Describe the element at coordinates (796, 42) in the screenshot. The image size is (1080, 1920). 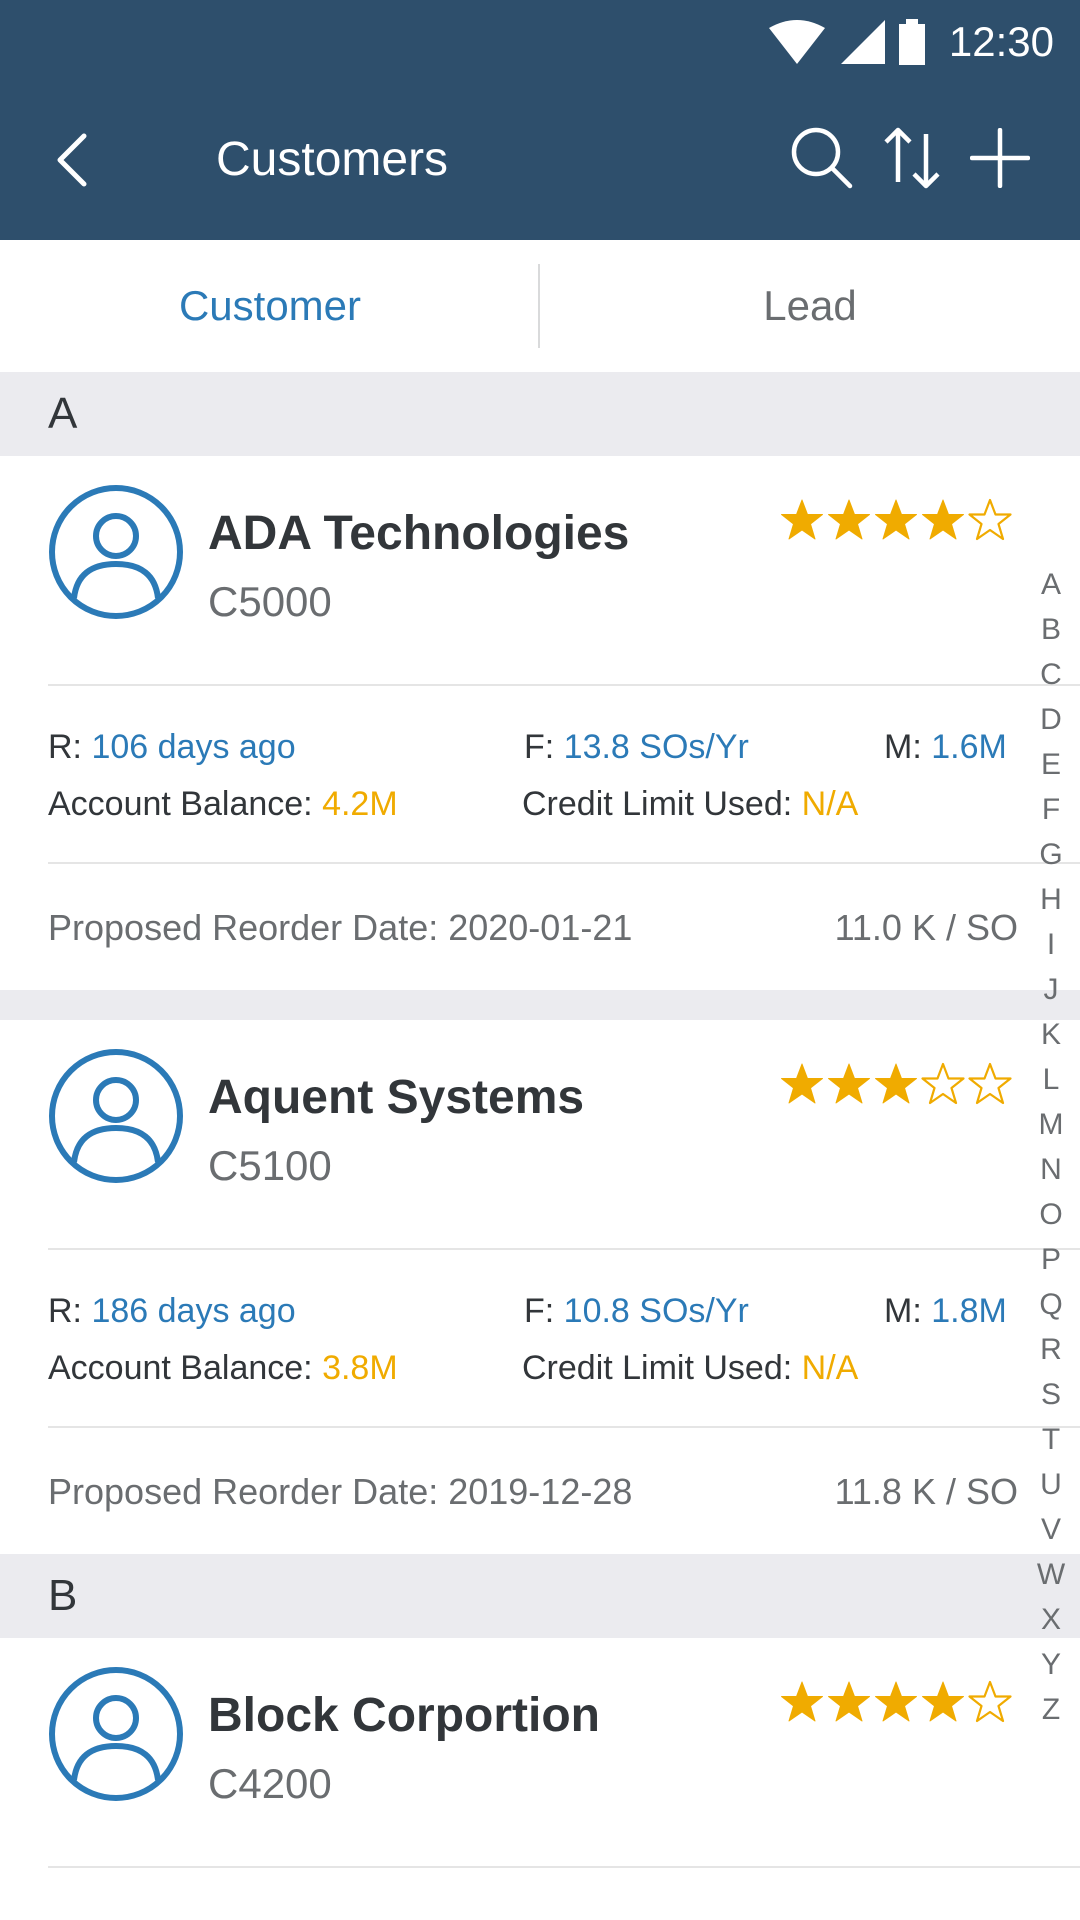
I see `wifi-icon` at that location.